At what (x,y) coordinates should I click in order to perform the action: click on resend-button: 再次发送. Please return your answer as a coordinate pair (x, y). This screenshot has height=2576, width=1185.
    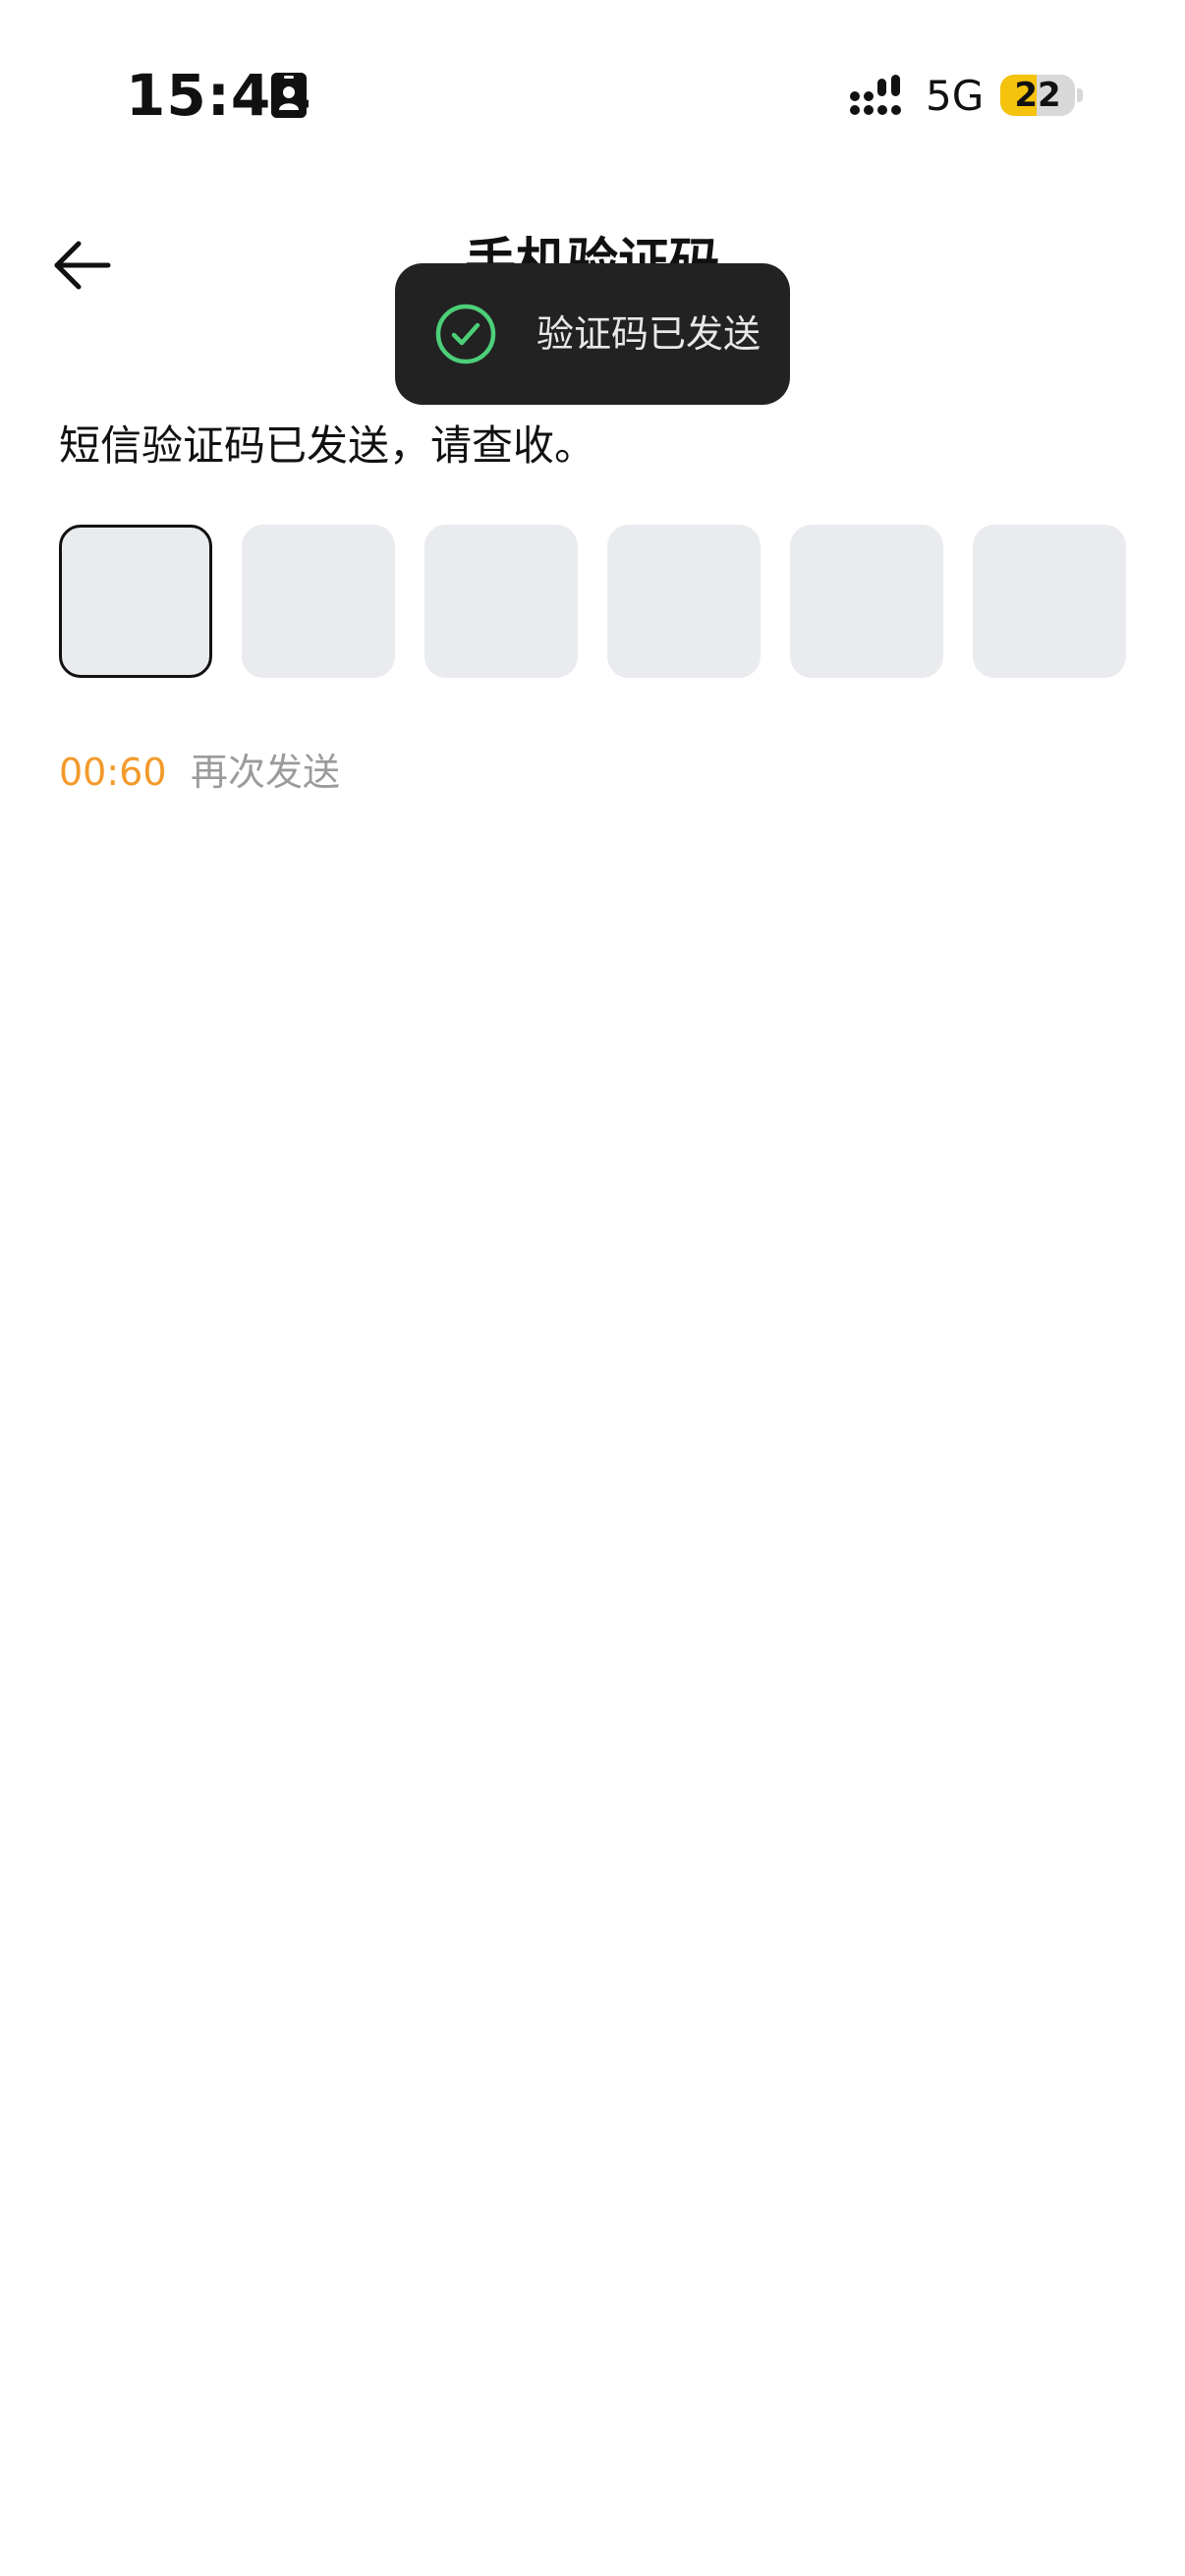
    Looking at the image, I should click on (265, 772).